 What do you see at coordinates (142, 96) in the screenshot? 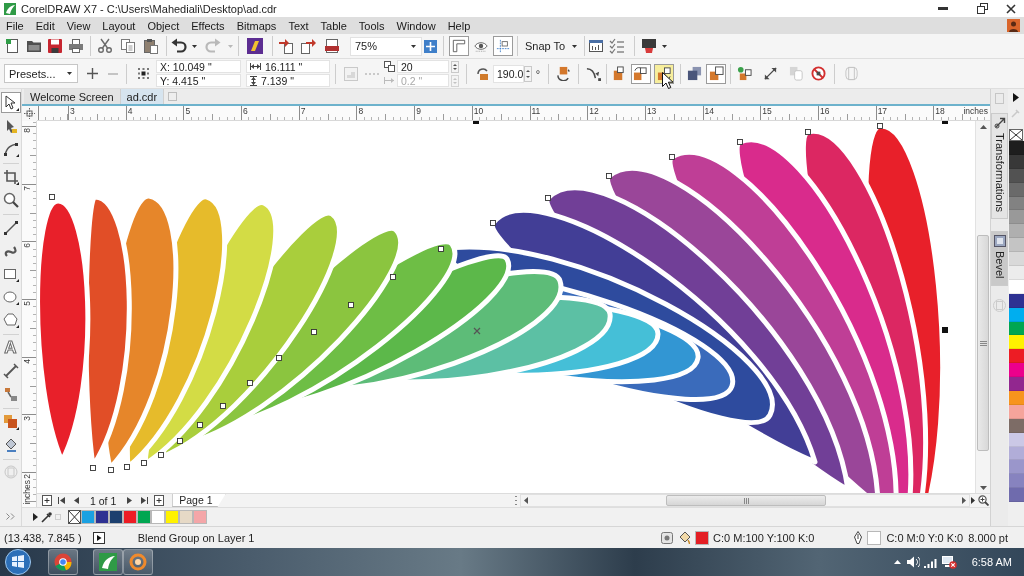
I see `document-tab: ad.cdr` at bounding box center [142, 96].